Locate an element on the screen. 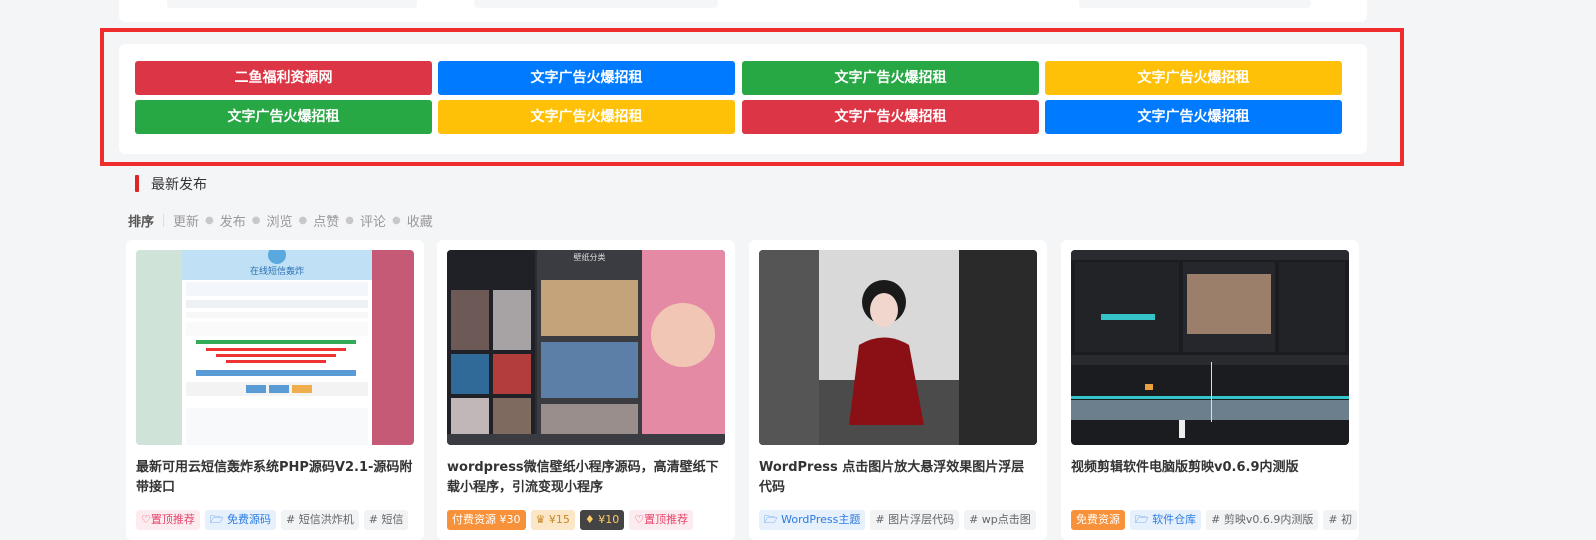  sort-publish: 发布 is located at coordinates (233, 220).